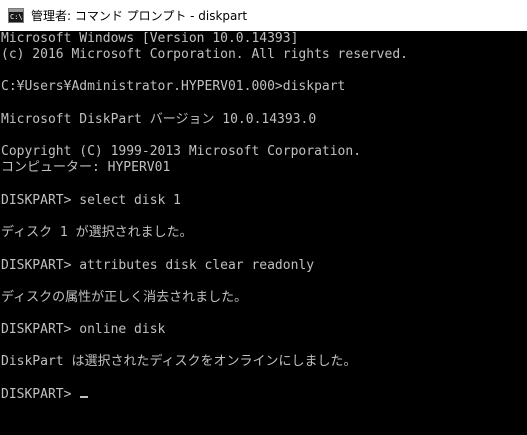 The width and height of the screenshot is (527, 435). I want to click on console-line: DISKPART> online disk, so click(83, 329).